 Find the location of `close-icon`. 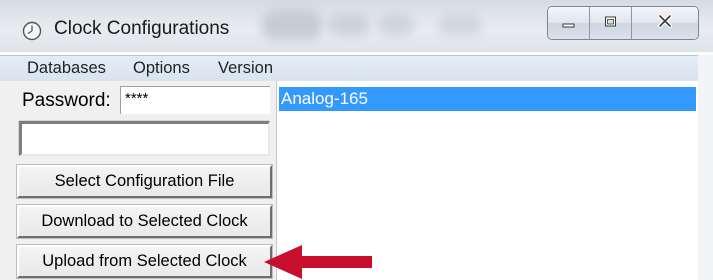

close-icon is located at coordinates (665, 23).